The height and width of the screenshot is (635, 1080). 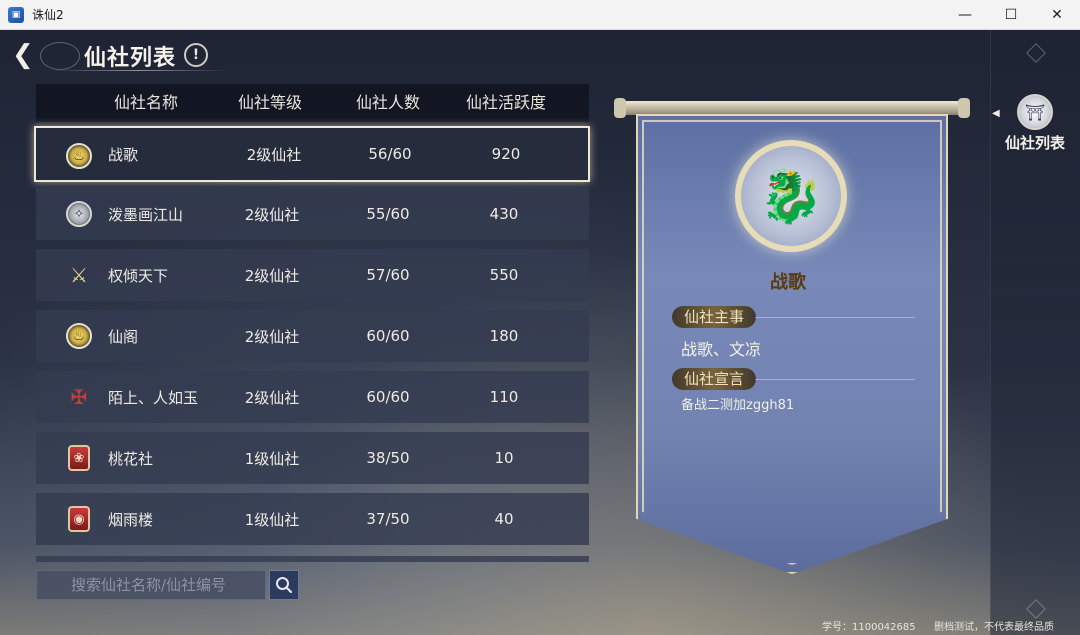 I want to click on minimize-button: —, so click(x=965, y=15).